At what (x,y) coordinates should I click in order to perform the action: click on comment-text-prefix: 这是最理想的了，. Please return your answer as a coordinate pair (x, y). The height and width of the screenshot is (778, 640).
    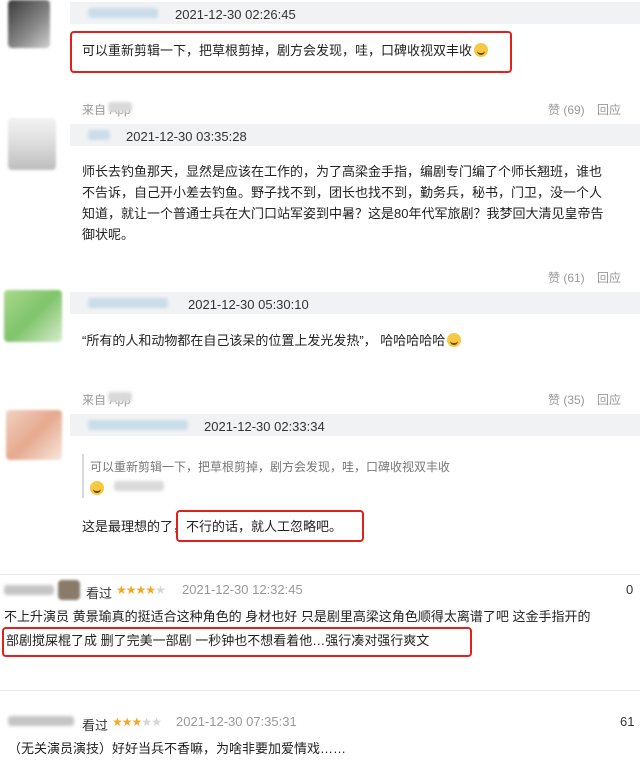
    Looking at the image, I should click on (134, 526).